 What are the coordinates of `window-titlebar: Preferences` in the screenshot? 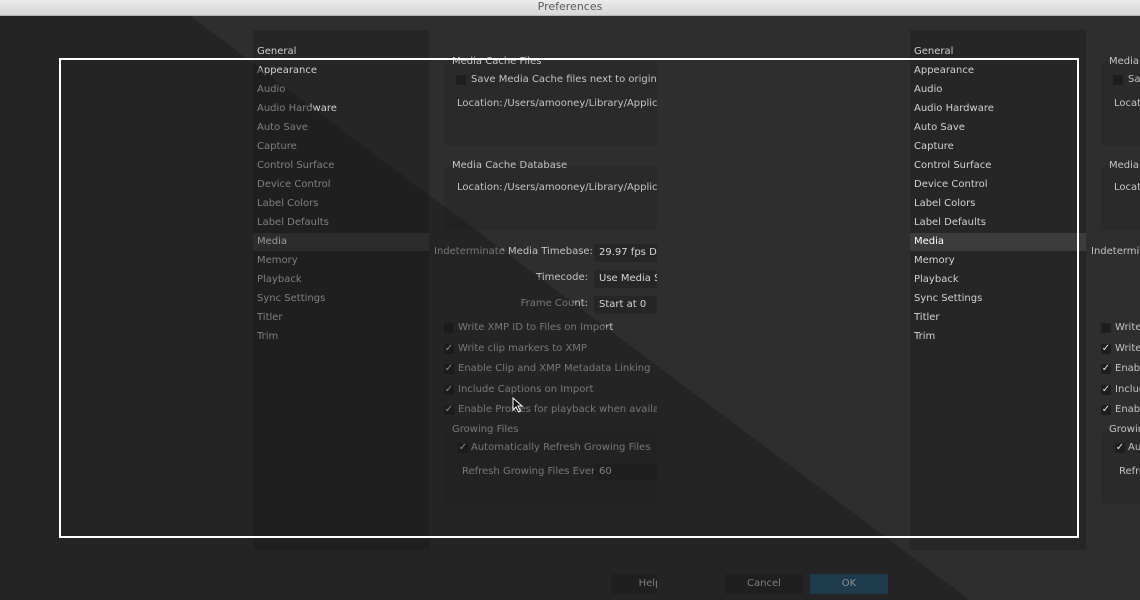 It's located at (570, 8).